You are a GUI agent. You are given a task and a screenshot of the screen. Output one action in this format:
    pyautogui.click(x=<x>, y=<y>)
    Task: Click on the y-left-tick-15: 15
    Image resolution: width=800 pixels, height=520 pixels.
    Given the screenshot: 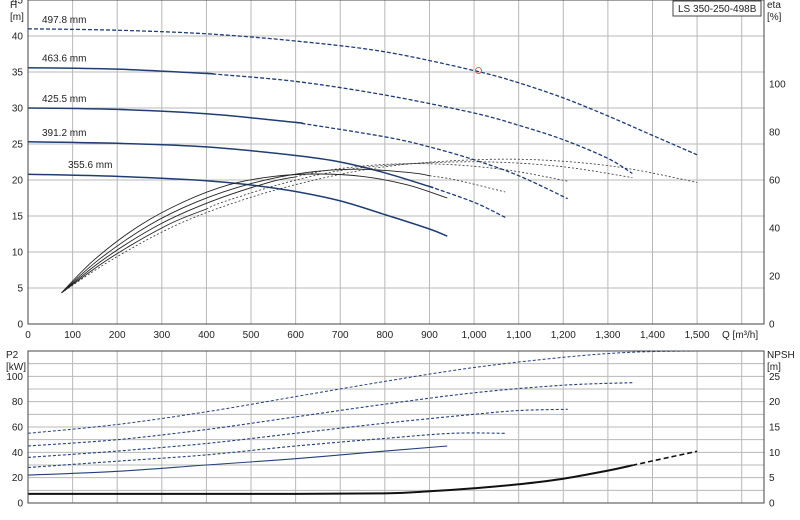 What is the action you would take?
    pyautogui.click(x=18, y=217)
    